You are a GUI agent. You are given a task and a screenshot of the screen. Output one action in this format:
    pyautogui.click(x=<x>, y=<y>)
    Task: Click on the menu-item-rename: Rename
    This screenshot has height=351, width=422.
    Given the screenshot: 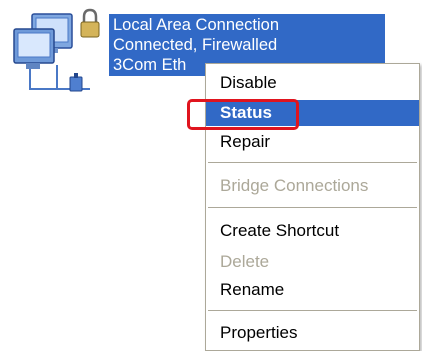 What is the action you would take?
    pyautogui.click(x=312, y=290)
    